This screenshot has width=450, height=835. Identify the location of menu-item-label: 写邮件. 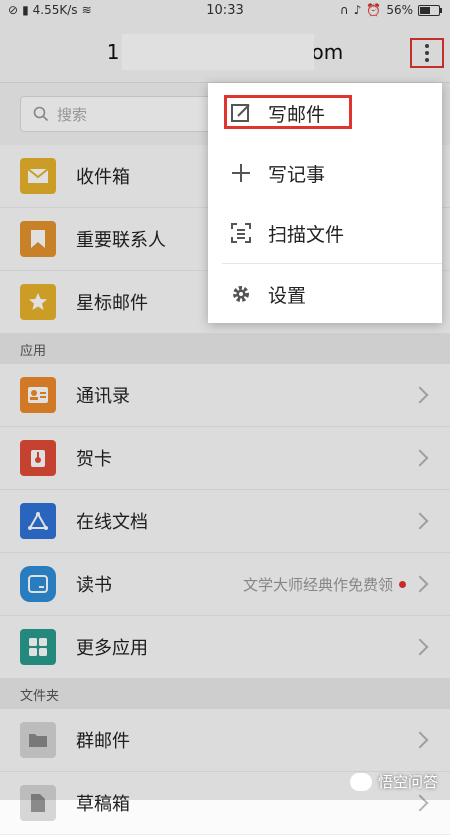
(297, 114).